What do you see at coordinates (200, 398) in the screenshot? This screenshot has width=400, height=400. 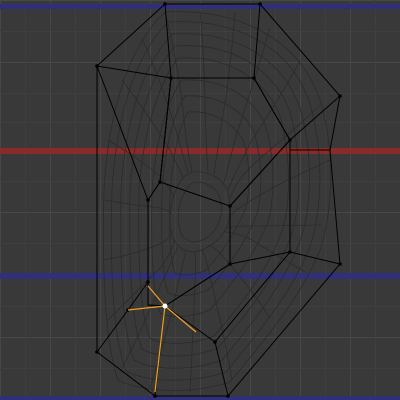 I see `blue-axis-line-bottom` at bounding box center [200, 398].